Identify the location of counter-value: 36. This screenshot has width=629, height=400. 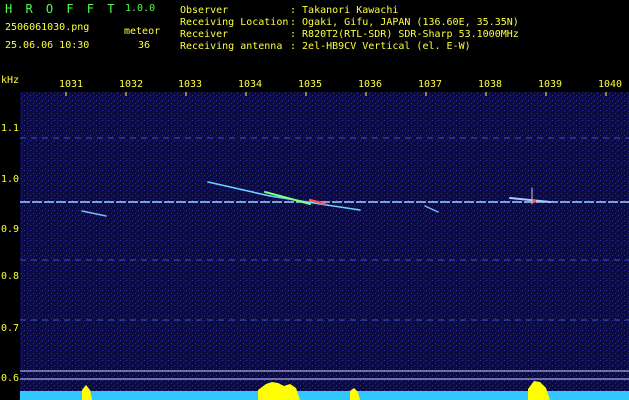
(144, 45).